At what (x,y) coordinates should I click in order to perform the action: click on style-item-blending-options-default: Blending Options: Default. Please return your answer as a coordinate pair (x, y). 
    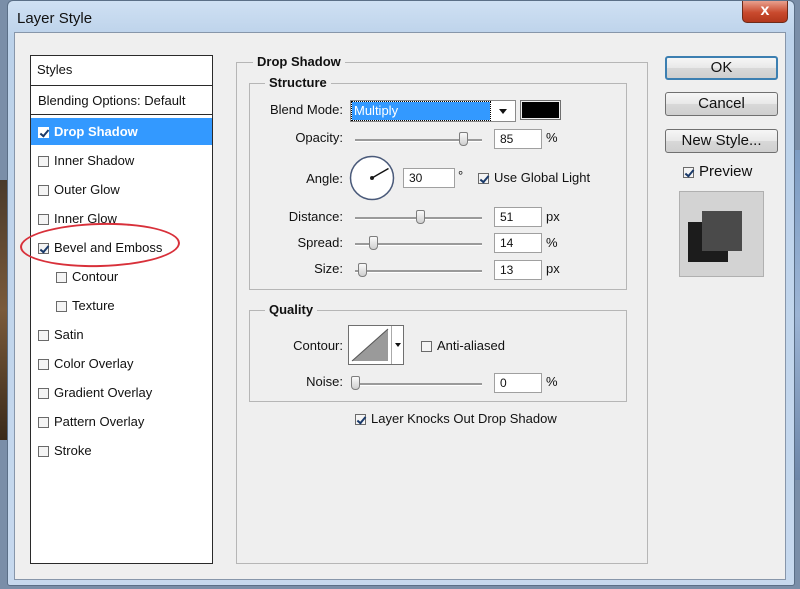
    Looking at the image, I should click on (121, 100).